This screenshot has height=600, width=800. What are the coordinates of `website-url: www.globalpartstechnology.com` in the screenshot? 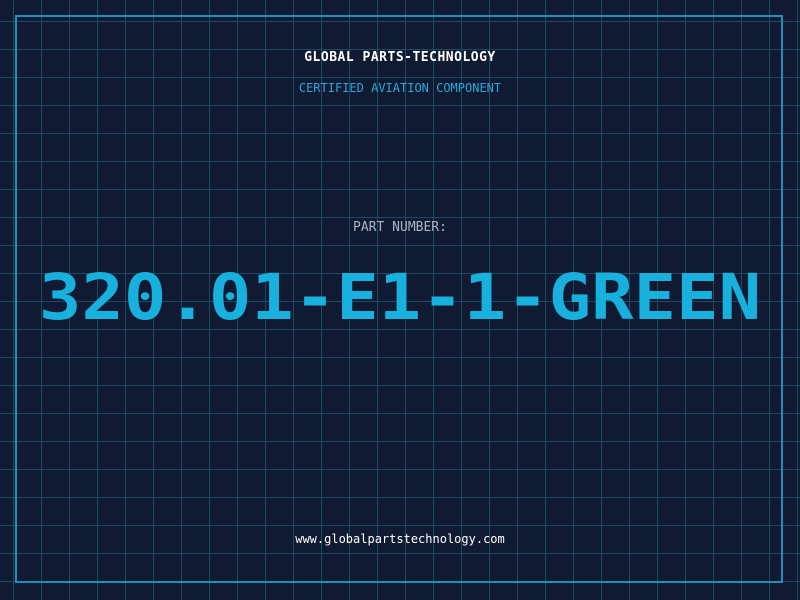 It's located at (400, 539).